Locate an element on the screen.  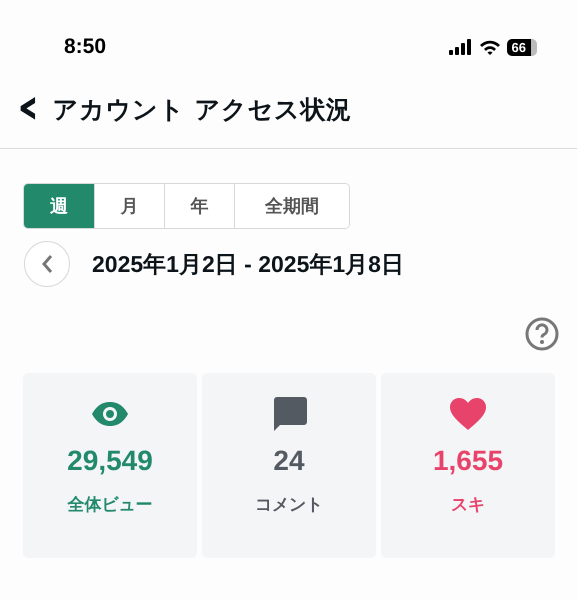
period-tab: 全期間 is located at coordinates (291, 206).